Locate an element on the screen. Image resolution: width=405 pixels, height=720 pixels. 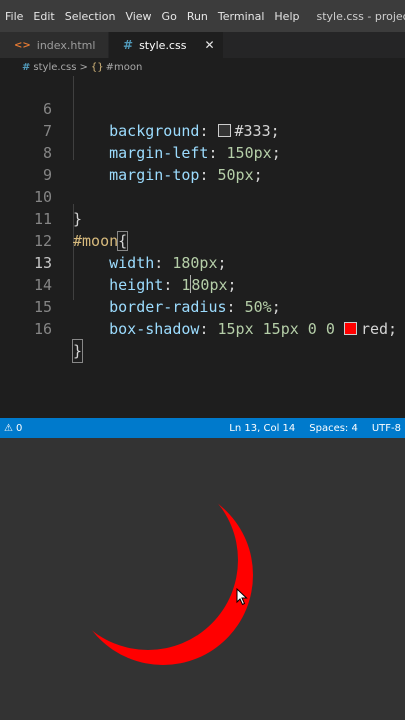
problems-count: 0 is located at coordinates (19, 428).